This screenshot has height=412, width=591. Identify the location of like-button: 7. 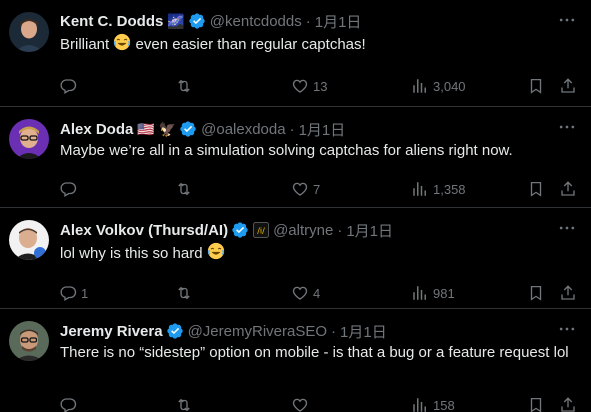
(305, 189).